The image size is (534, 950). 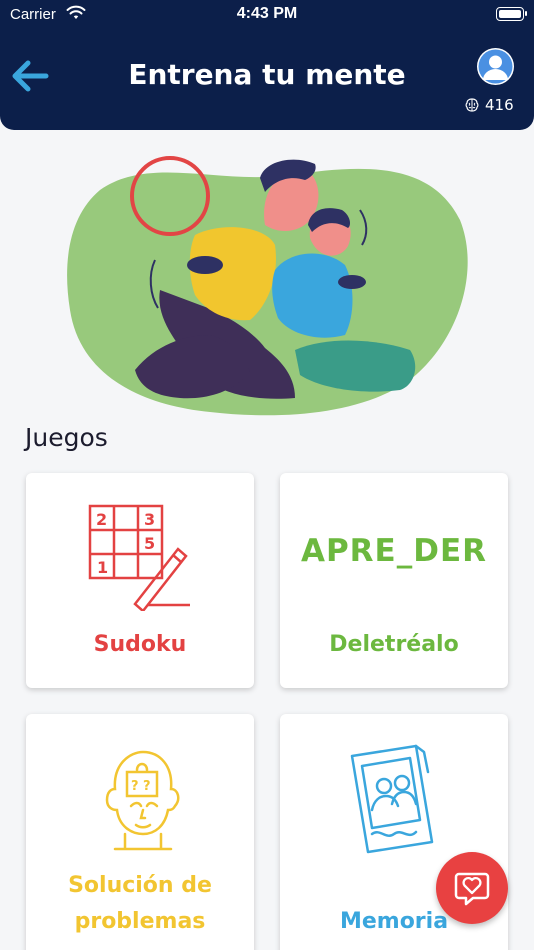 I want to click on apre-der-text: APRE_DER, so click(x=394, y=551).